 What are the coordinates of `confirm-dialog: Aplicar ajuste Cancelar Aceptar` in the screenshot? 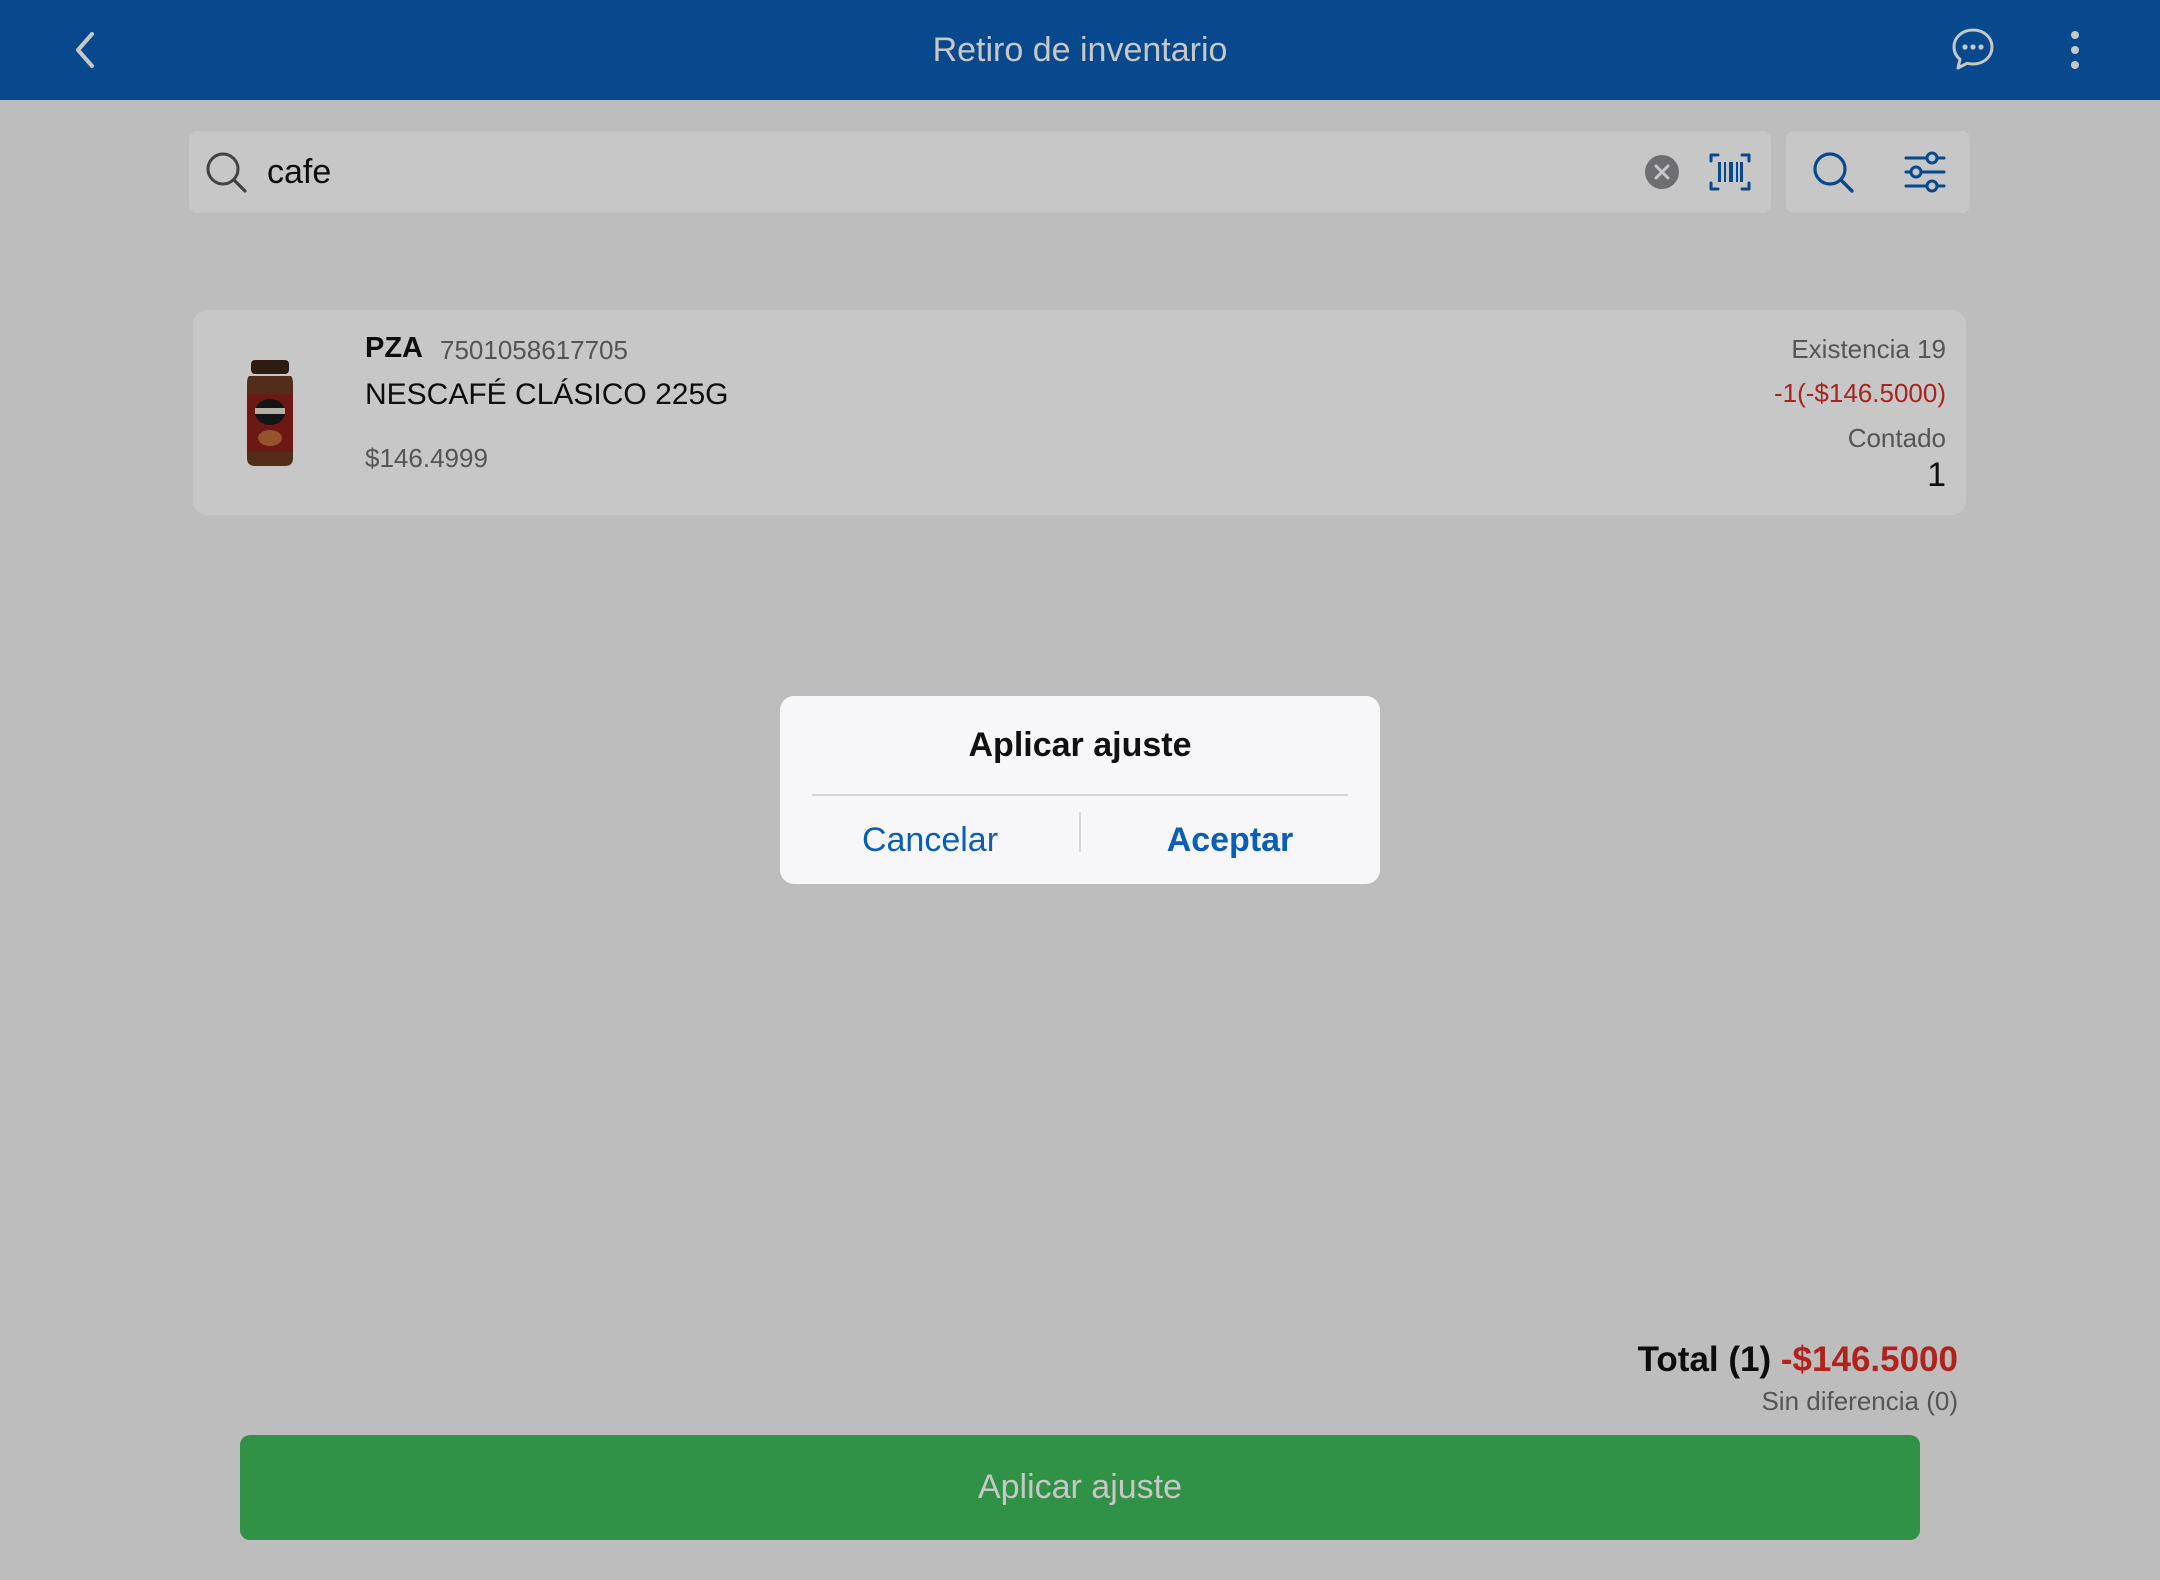 It's located at (1080, 790).